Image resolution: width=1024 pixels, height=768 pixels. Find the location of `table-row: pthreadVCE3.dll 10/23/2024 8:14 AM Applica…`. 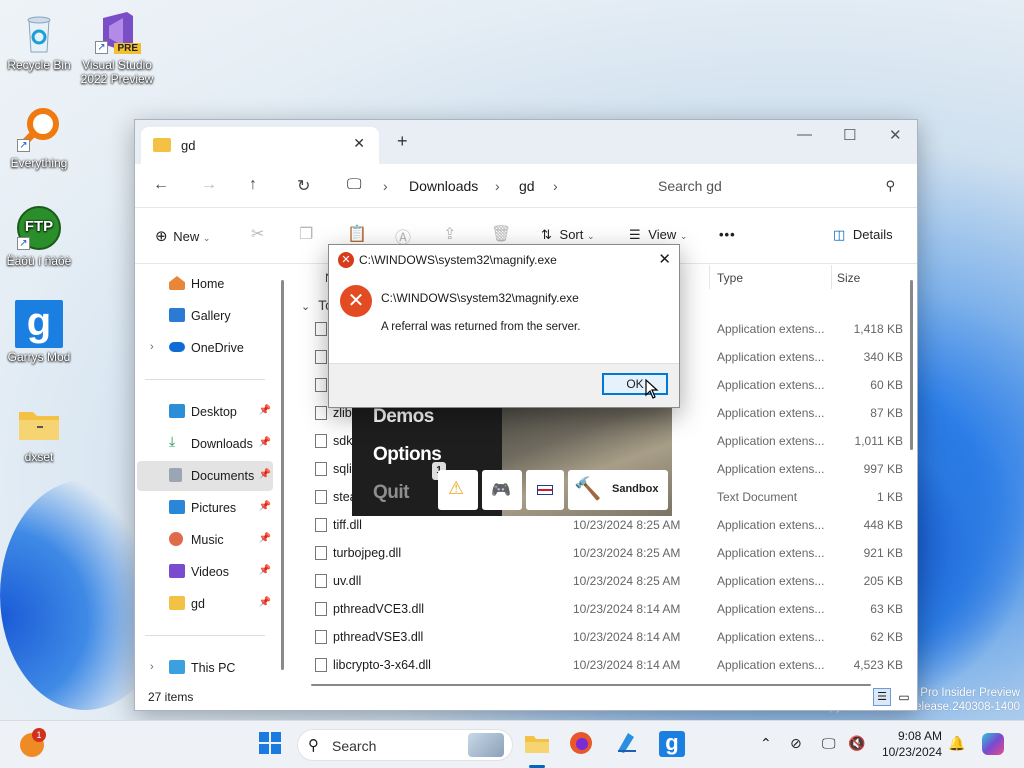

table-row: pthreadVCE3.dll 10/23/2024 8:14 AM Applica… is located at coordinates (601, 609).